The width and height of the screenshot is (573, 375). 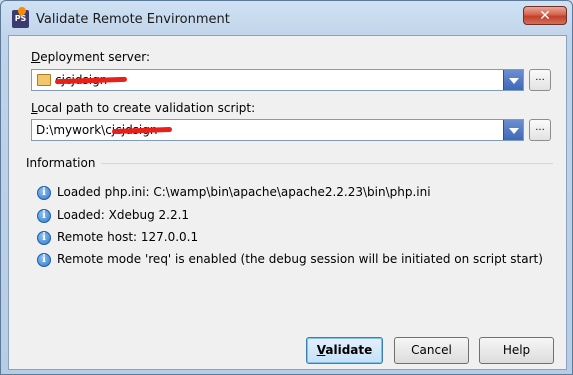 What do you see at coordinates (277, 80) in the screenshot?
I see `deployment-server-combo: cjcjdsign` at bounding box center [277, 80].